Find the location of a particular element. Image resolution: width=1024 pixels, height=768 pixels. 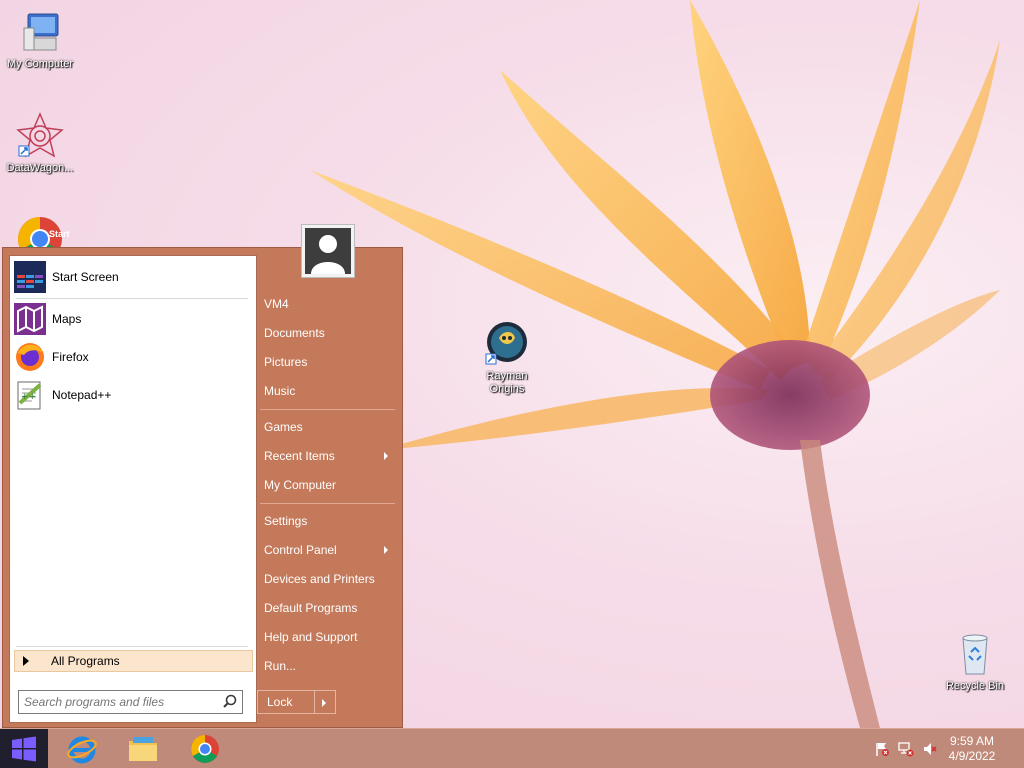

start-button is located at coordinates (24, 748).